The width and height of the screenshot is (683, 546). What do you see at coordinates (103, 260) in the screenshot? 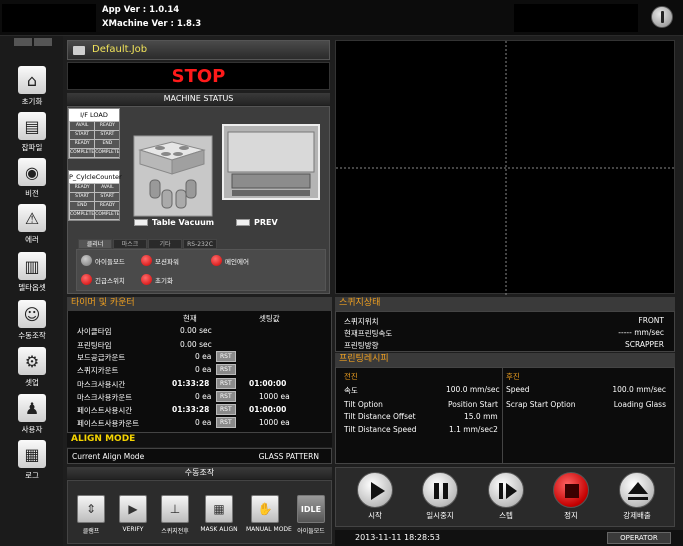
I see `switch-idle-mode: 아이들모드` at bounding box center [103, 260].